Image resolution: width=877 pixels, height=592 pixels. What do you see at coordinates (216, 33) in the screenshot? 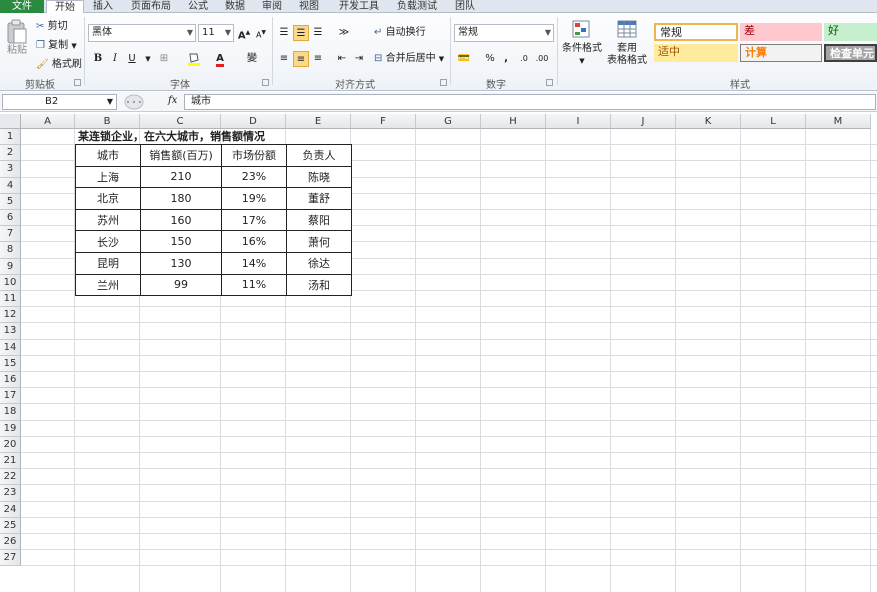
I see `font-size-select: 11 ▼` at bounding box center [216, 33].